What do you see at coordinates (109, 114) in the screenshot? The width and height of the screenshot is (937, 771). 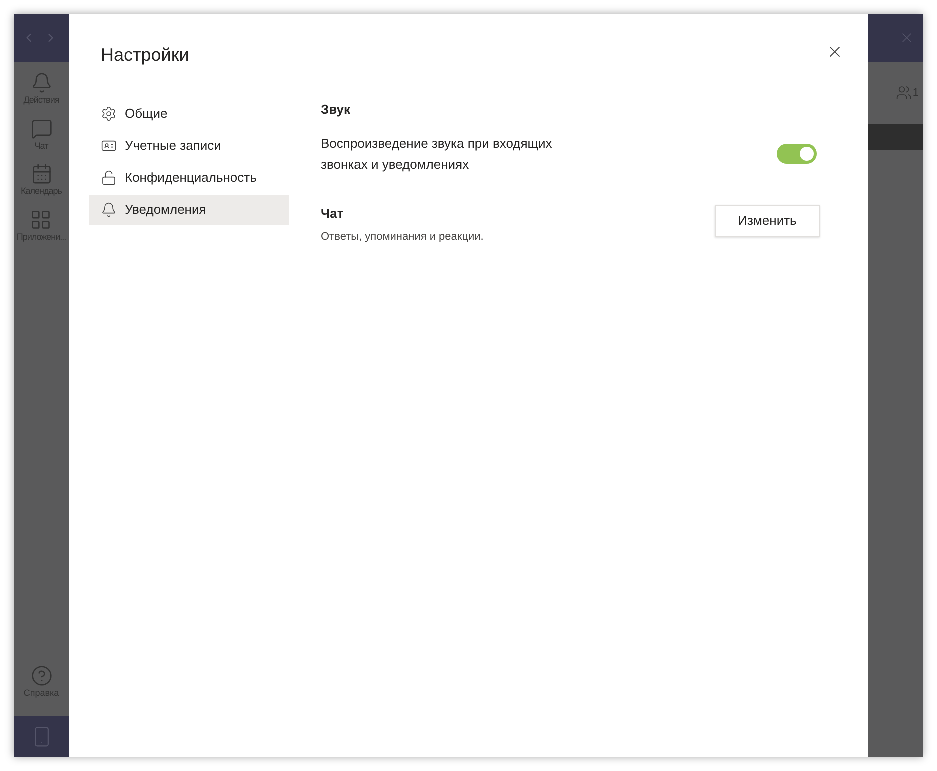 I see `settings-icon` at bounding box center [109, 114].